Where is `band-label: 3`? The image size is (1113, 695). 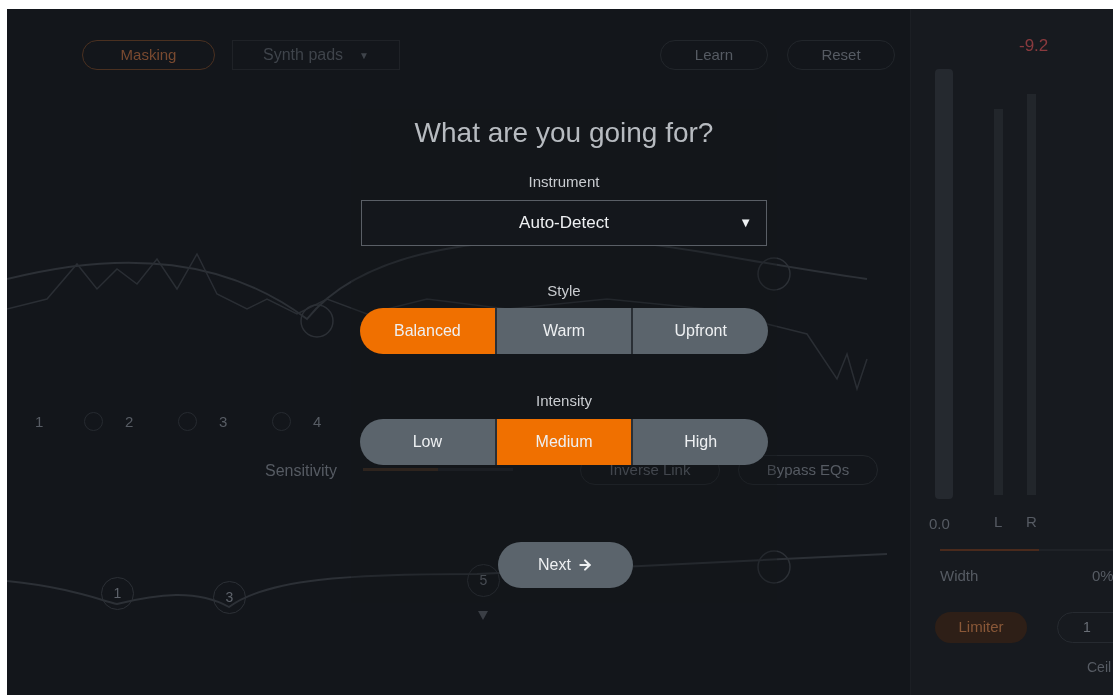 band-label: 3 is located at coordinates (223, 422).